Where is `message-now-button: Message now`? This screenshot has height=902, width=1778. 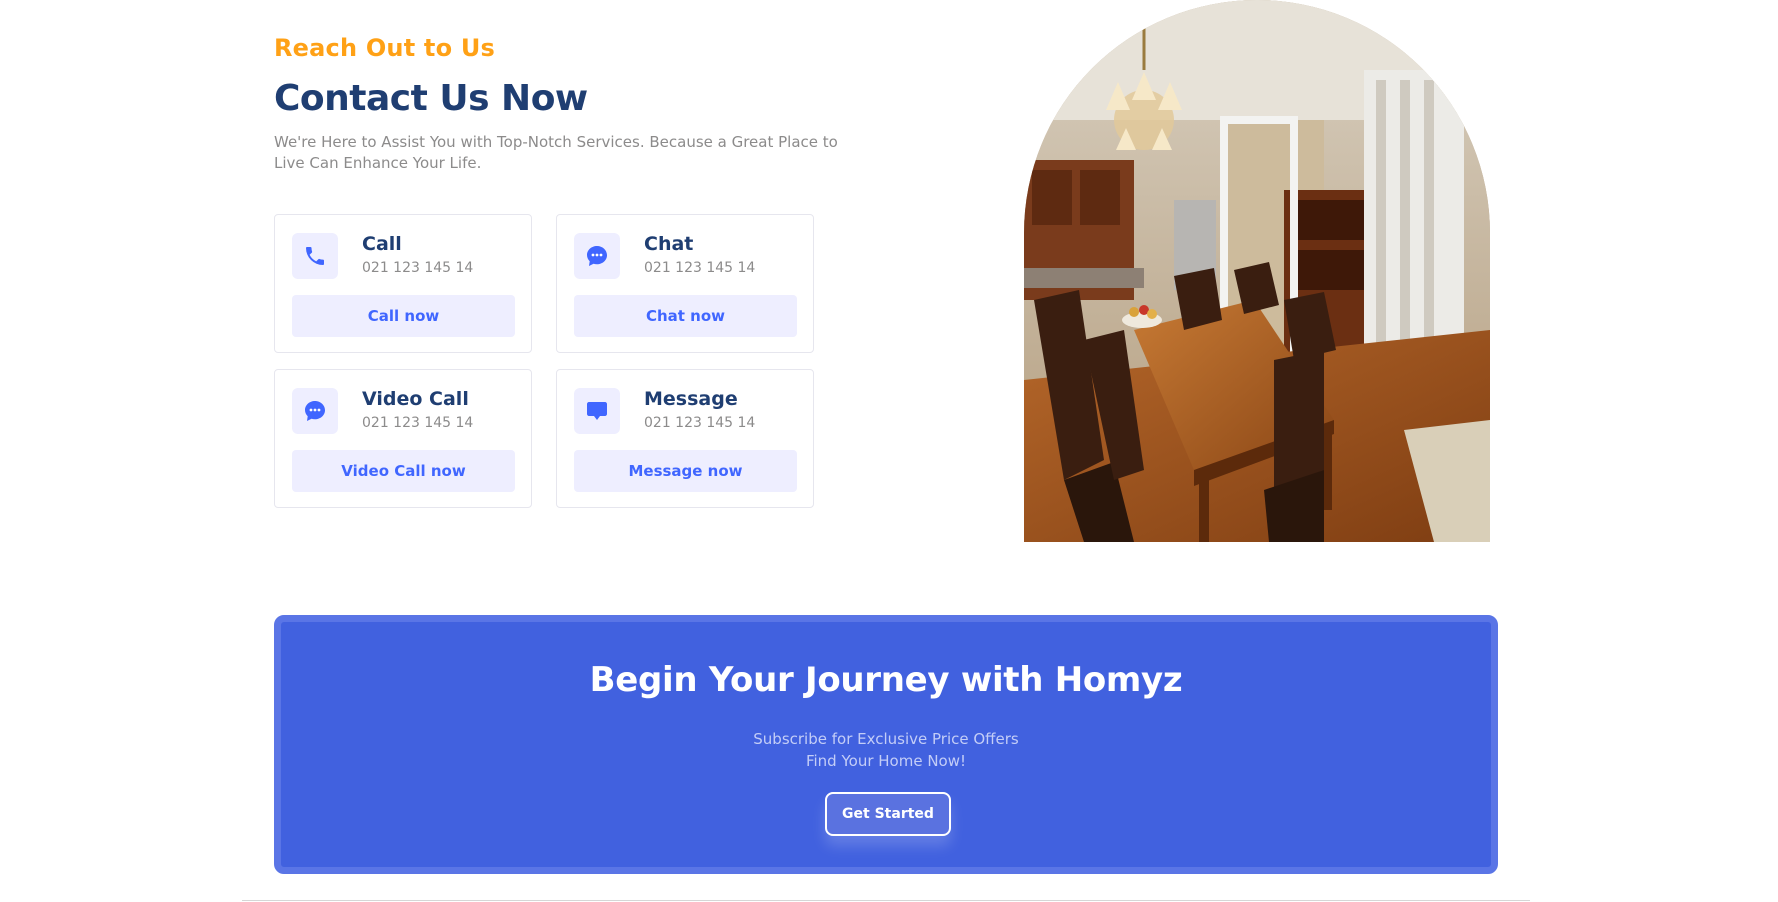 message-now-button: Message now is located at coordinates (685, 471).